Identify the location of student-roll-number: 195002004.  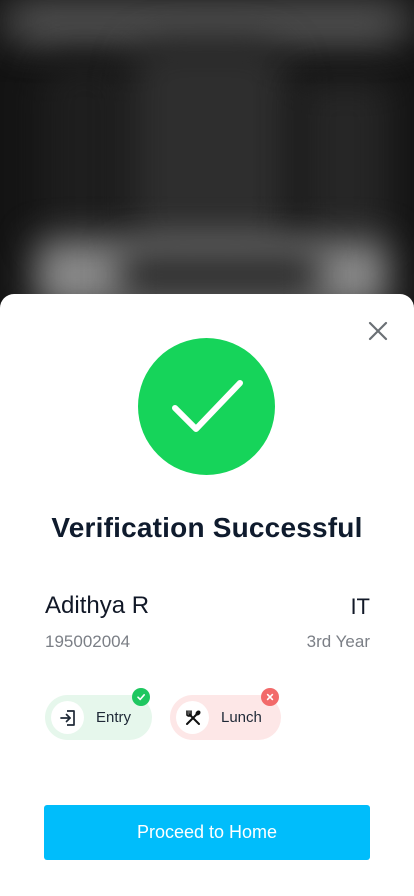
(88, 641).